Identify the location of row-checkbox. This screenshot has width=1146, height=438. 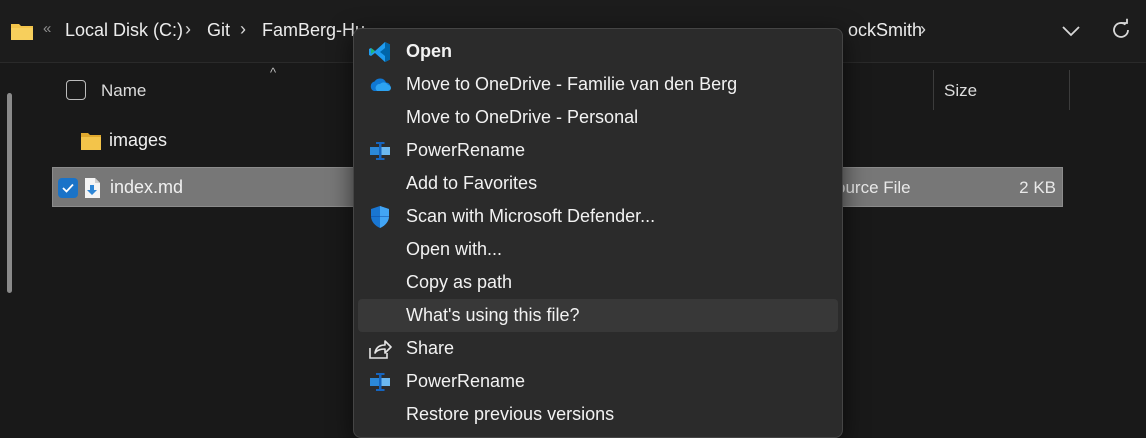
(68, 188).